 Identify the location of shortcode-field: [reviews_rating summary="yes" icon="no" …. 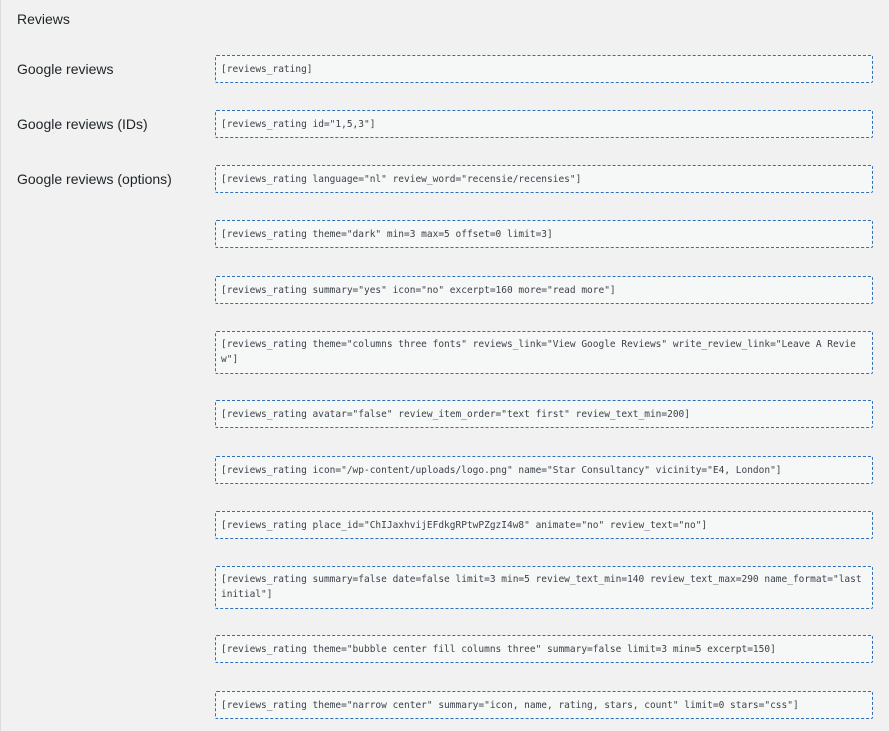
(544, 290).